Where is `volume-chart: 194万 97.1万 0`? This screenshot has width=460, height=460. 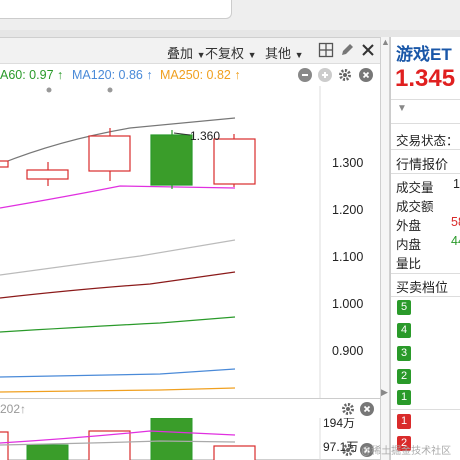 volume-chart: 194万 97.1万 0 is located at coordinates (190, 439).